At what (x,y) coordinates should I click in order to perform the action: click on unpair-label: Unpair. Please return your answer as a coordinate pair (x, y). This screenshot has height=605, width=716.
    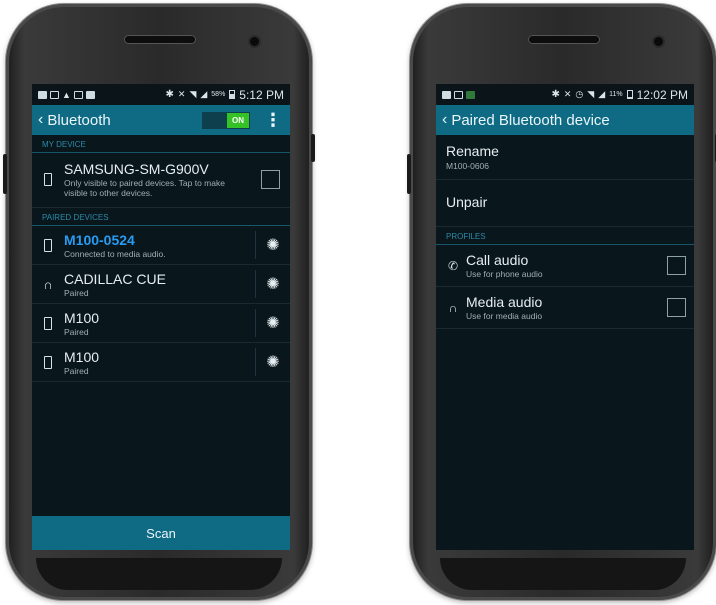
    Looking at the image, I should click on (467, 202).